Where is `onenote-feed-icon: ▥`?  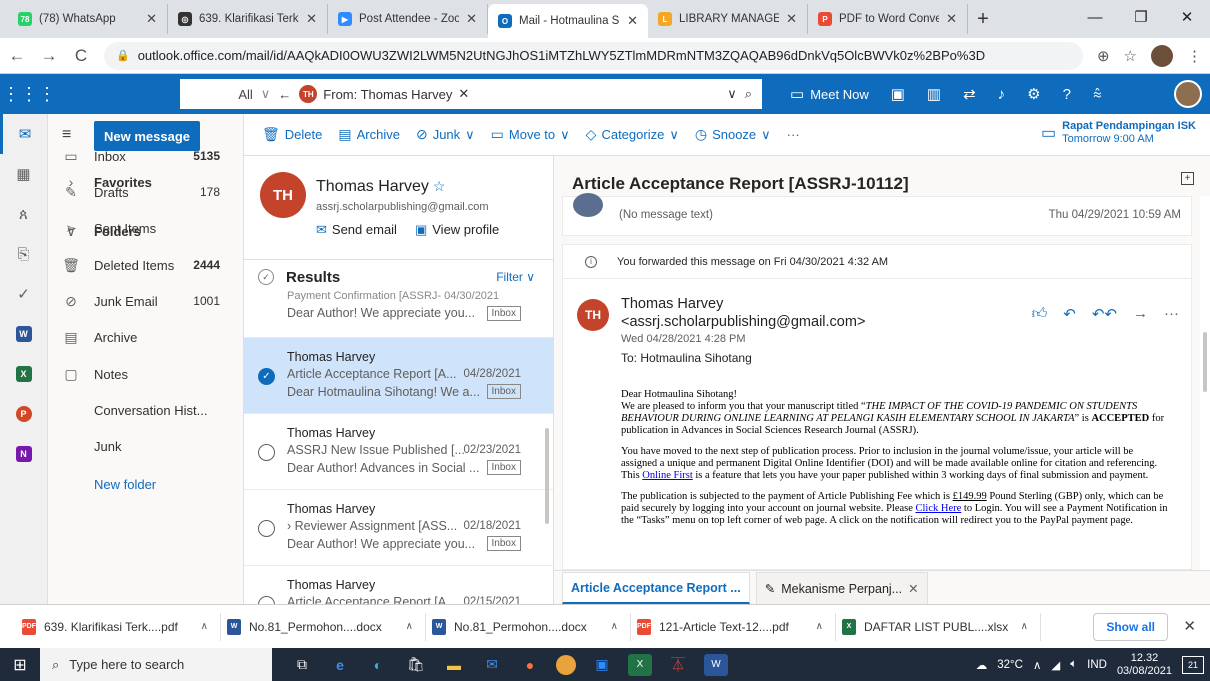 onenote-feed-icon: ▥ is located at coordinates (934, 94).